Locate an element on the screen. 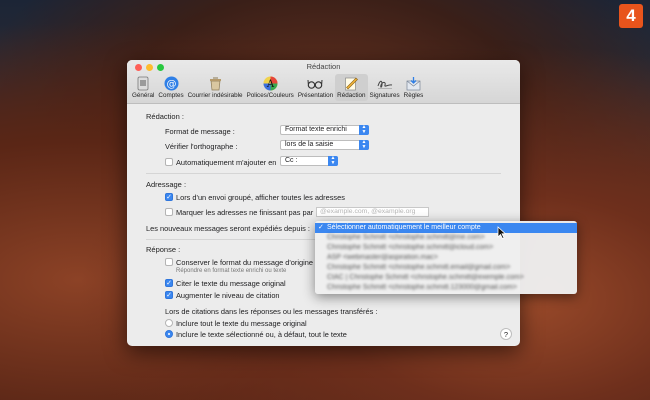 The width and height of the screenshot is (650, 400). replying-header: Réponse : is located at coordinates (163, 249).